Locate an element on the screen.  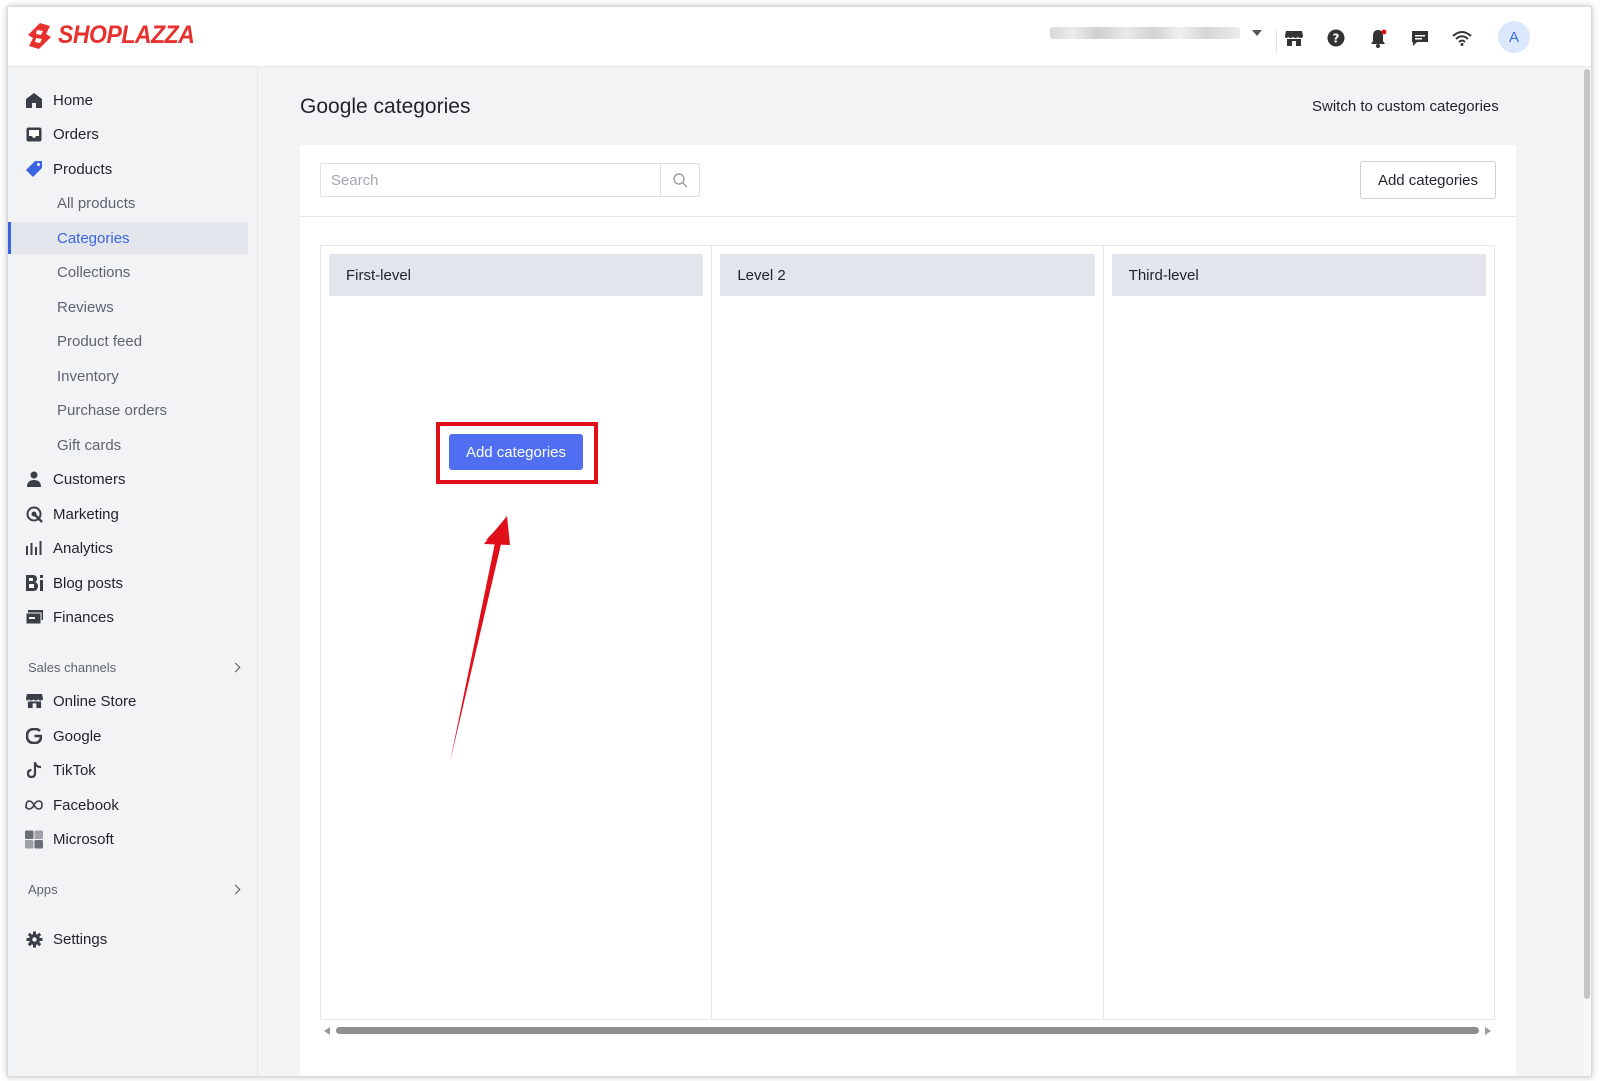
sidebar-item-blog-posts: Blog posts is located at coordinates (128, 583).